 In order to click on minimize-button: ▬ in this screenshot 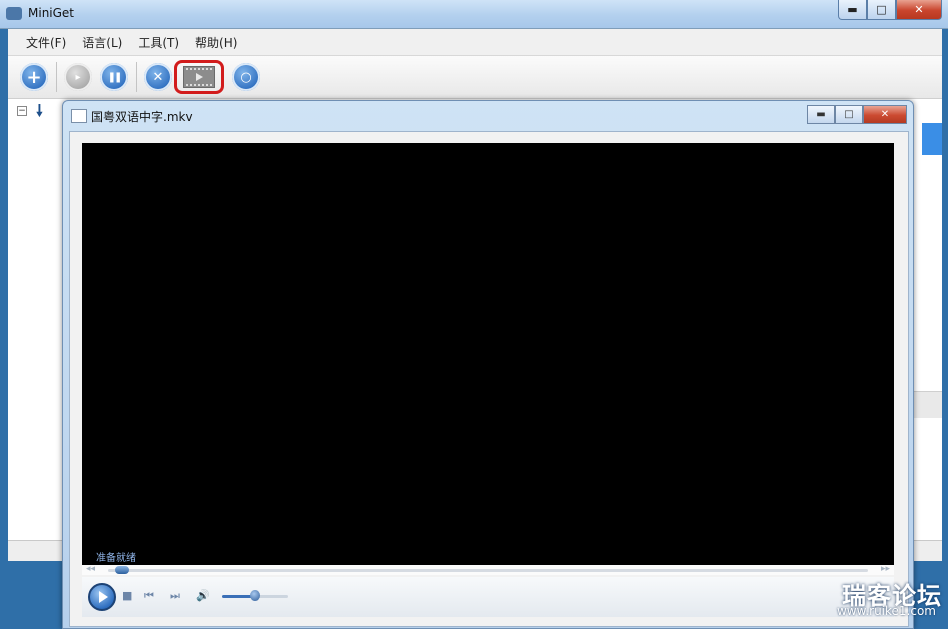, I will do `click(852, 10)`.